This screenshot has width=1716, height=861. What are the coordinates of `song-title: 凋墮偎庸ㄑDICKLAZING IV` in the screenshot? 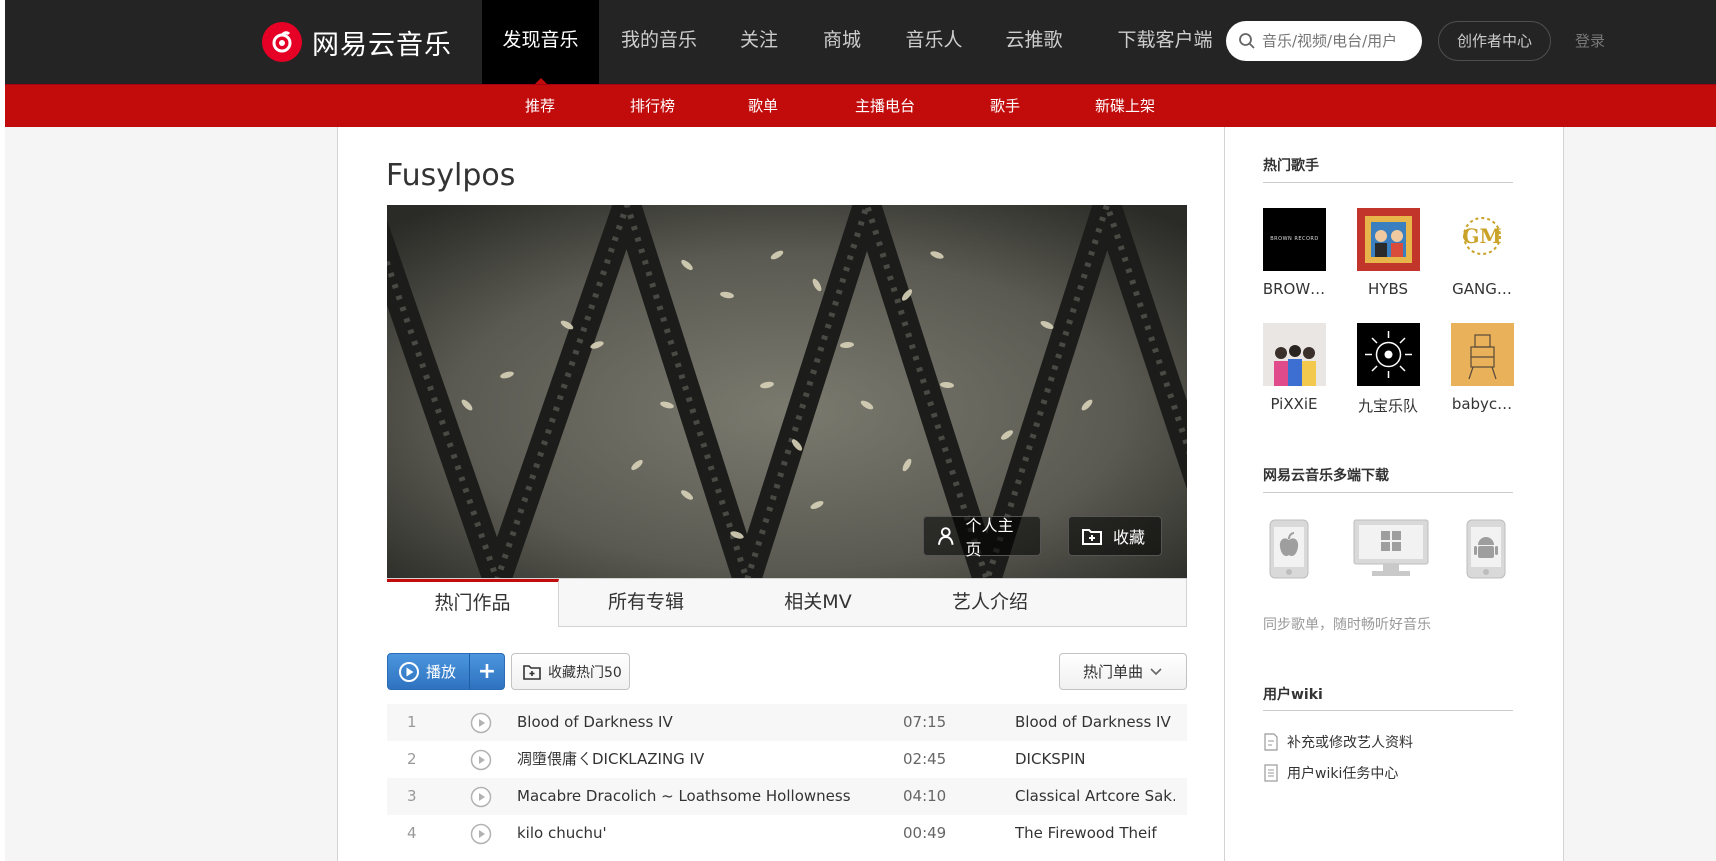 It's located at (702, 759).